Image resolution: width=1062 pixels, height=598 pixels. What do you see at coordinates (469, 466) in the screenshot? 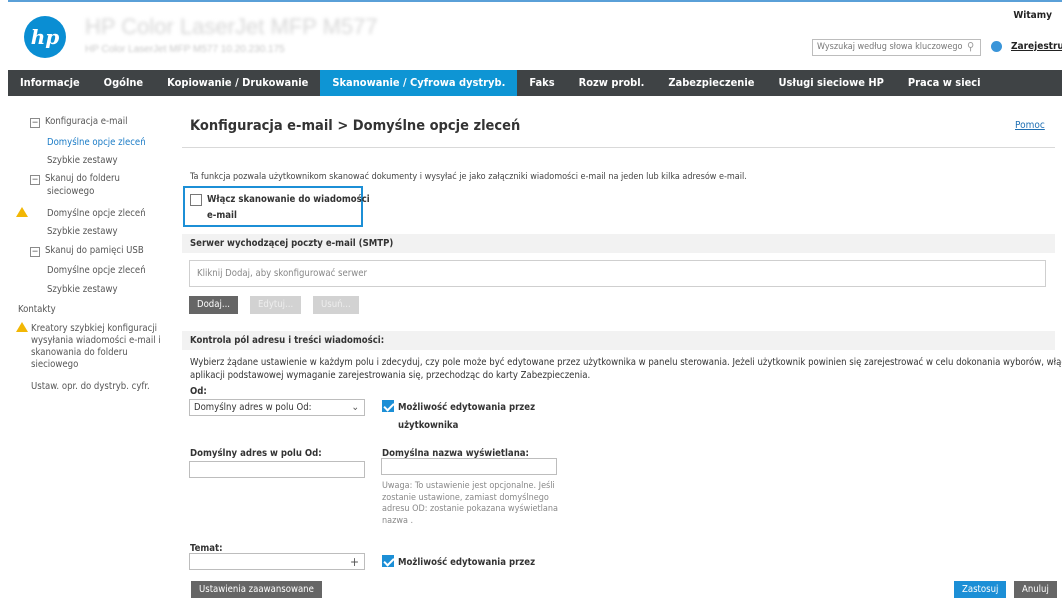
I see `display-name-input` at bounding box center [469, 466].